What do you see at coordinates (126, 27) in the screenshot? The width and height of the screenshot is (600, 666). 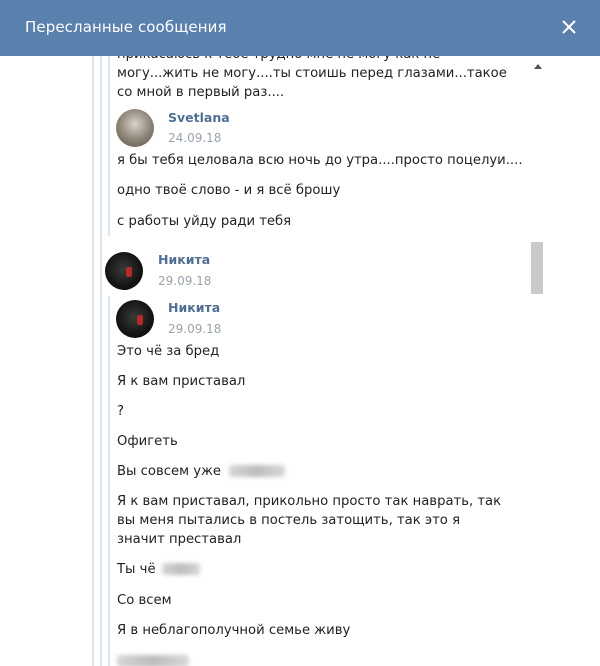 I see `modal-title: Пересланные сообщения` at bounding box center [126, 27].